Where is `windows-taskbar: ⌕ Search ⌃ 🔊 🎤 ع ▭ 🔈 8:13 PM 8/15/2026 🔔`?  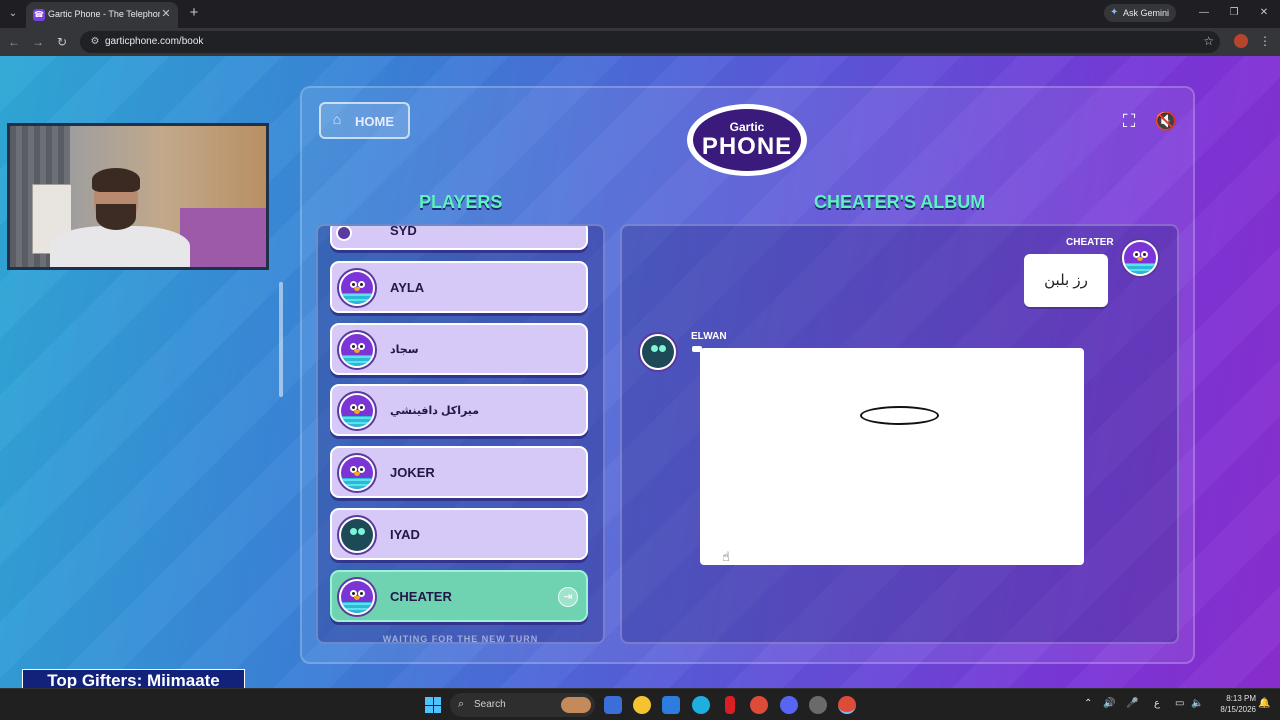
windows-taskbar: ⌕ Search ⌃ 🔊 🎤 ع ▭ 🔈 8:13 PM 8/15/2026 🔔 is located at coordinates (640, 704).